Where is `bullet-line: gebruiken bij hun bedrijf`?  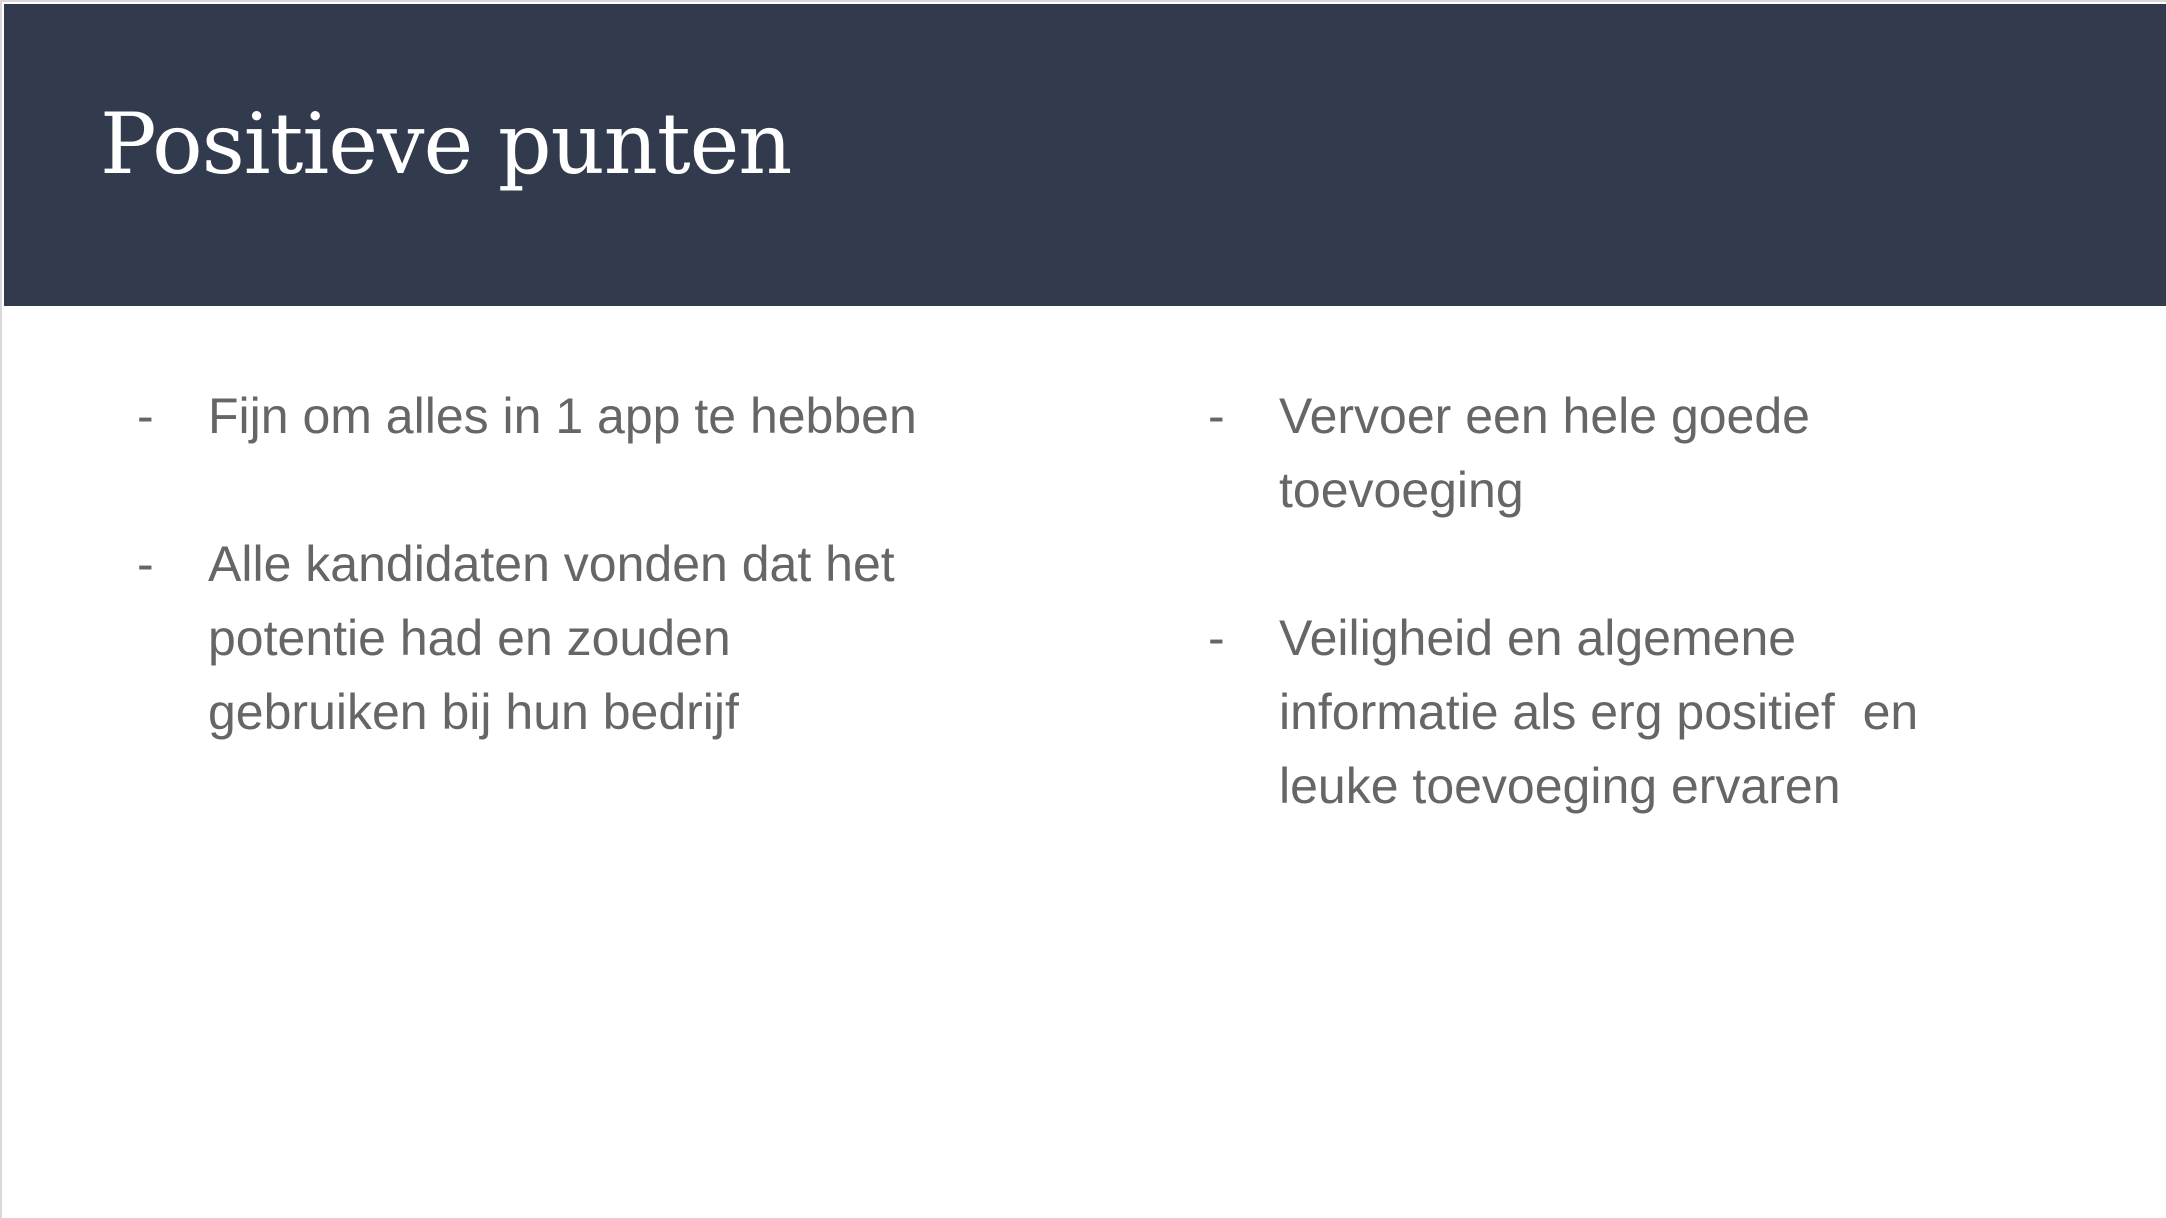 bullet-line: gebruiken bij hun bedrijf is located at coordinates (473, 712).